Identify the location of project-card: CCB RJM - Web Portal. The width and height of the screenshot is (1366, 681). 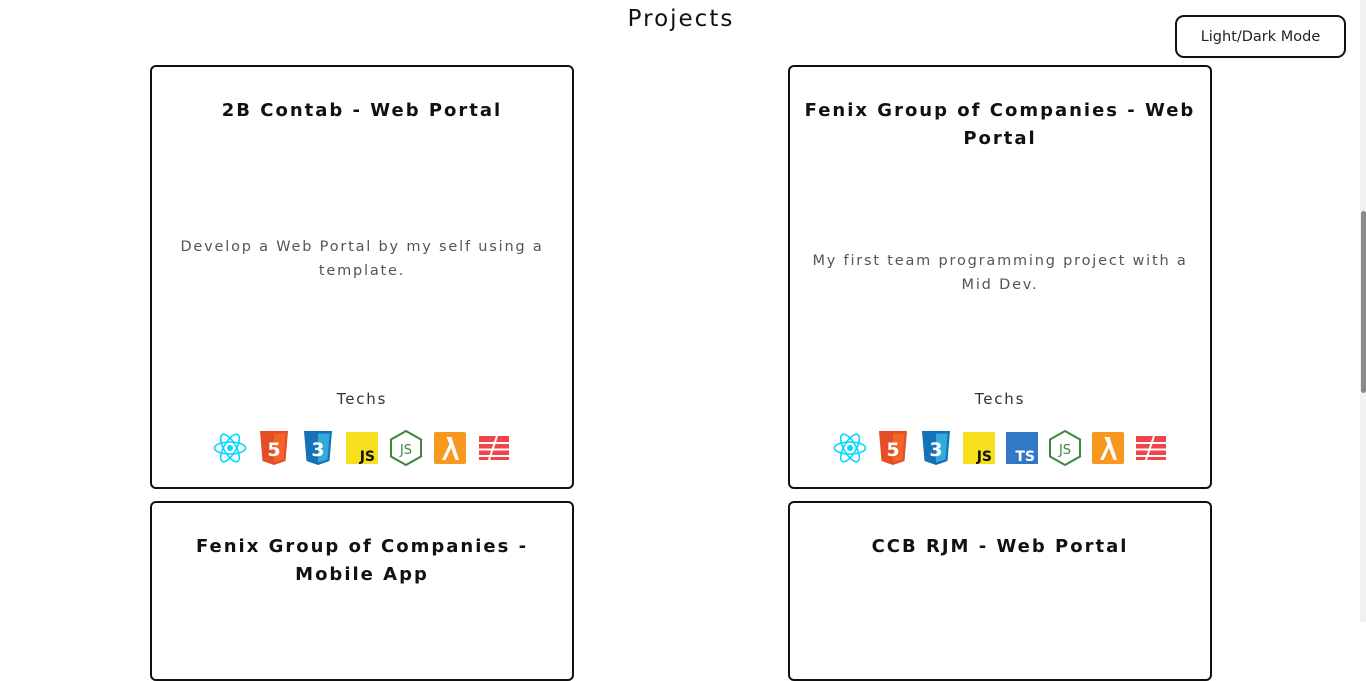
(1000, 591).